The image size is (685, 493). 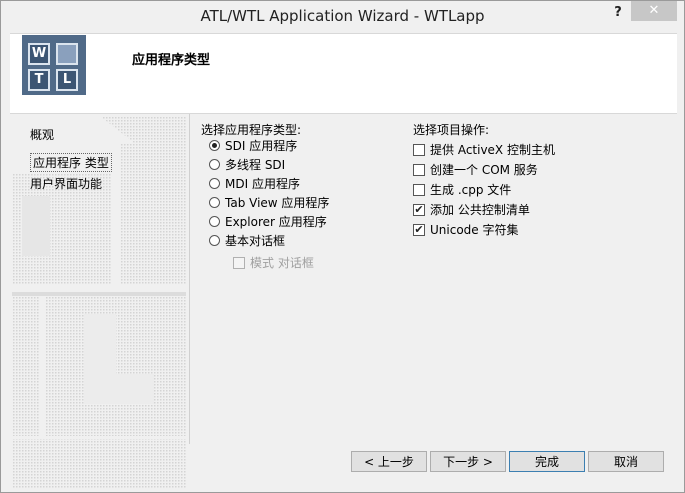 I want to click on checkbox-label: 提供 ActiveX 控制主机, so click(x=492, y=150).